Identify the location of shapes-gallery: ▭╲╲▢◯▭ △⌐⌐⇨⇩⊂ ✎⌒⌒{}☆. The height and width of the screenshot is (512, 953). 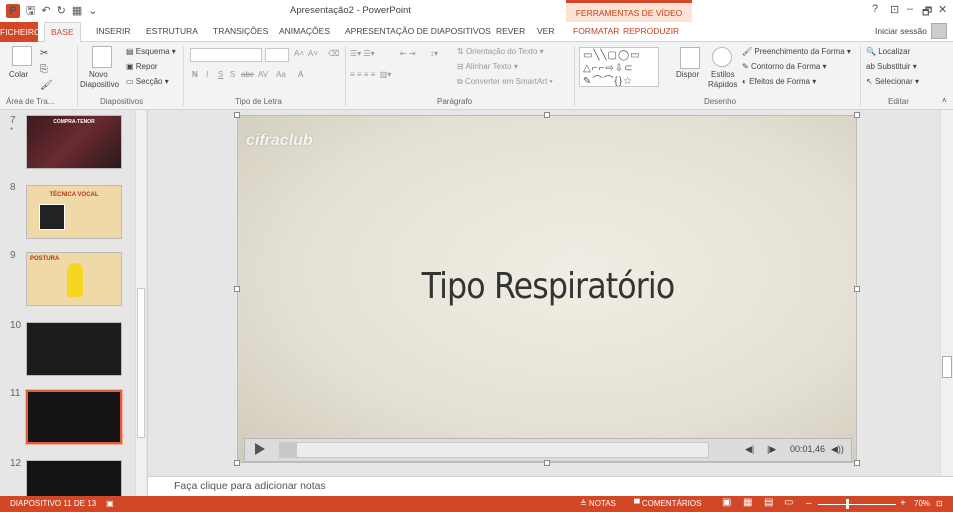
(619, 67).